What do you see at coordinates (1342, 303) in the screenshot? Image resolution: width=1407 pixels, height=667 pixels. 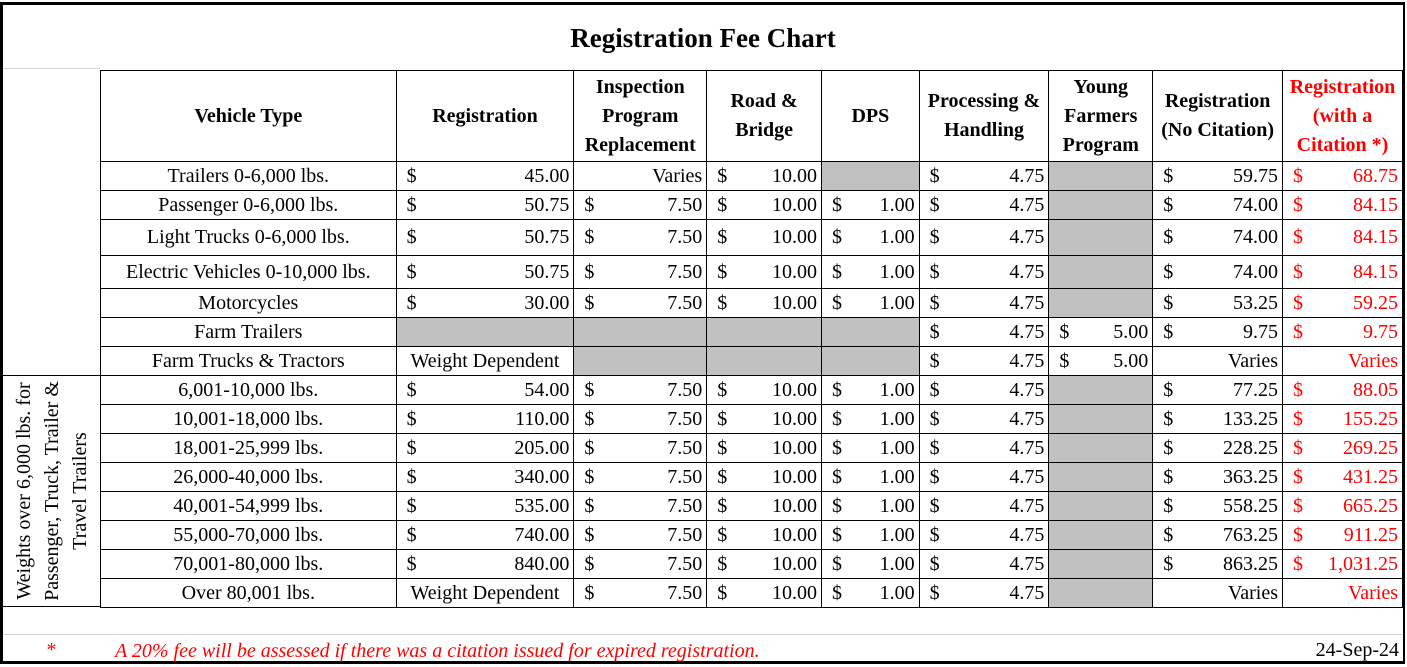 I see `reg-with-citation-cell: $59.25` at bounding box center [1342, 303].